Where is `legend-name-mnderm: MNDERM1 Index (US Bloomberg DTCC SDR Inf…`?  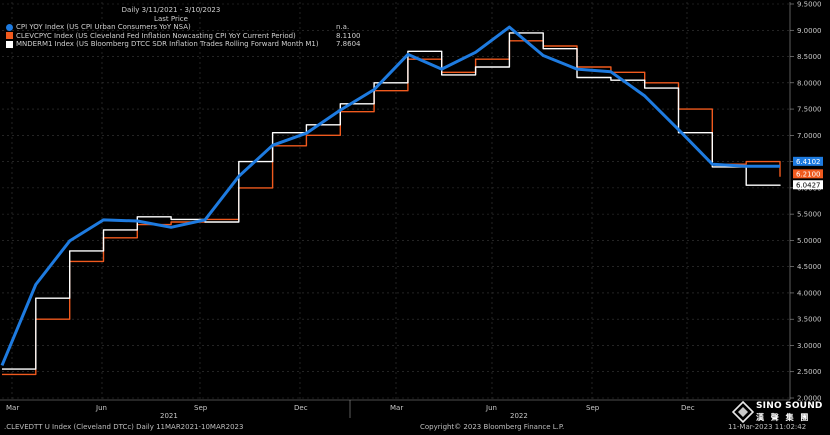 legend-name-mnderm: MNDERM1 Index (US Bloomberg DTCC SDR Inf… is located at coordinates (167, 44).